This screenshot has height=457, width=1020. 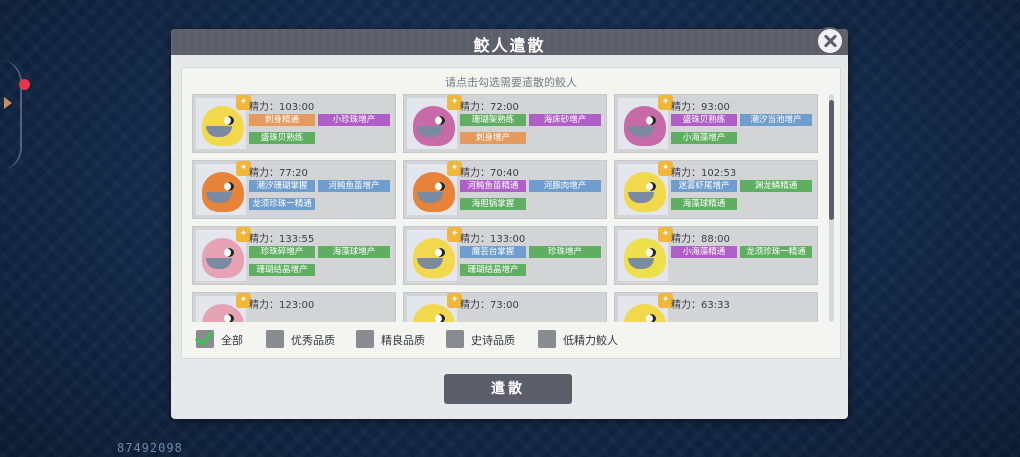 I want to click on mermaid-card: ✦ 精力：133:00 魔芸台掌握 珍珠增产 珊瑚结晶增产, so click(x=505, y=255).